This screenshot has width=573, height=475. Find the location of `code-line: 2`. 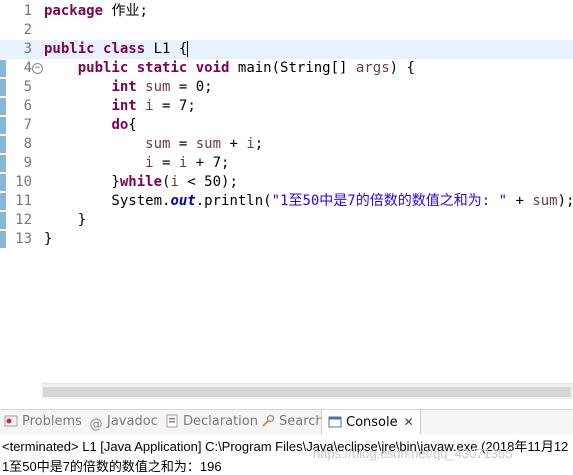

code-line: 2 is located at coordinates (286, 30).